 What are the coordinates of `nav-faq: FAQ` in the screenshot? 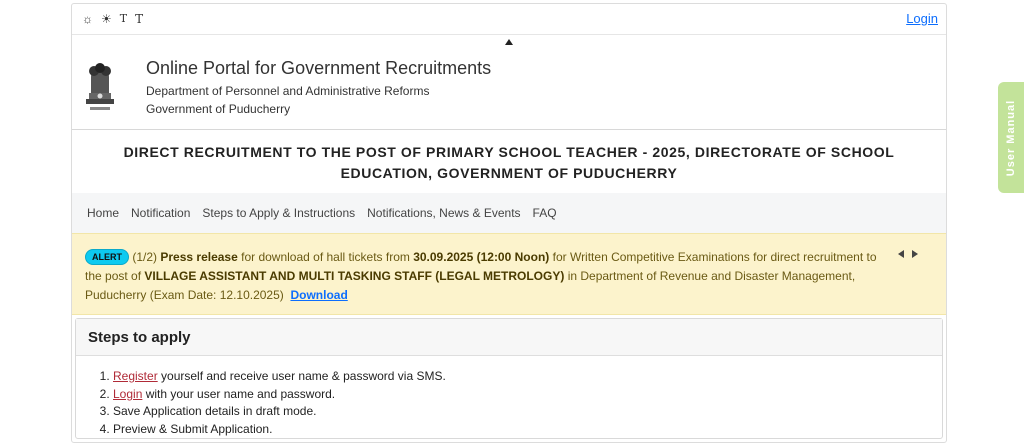 It's located at (545, 213).